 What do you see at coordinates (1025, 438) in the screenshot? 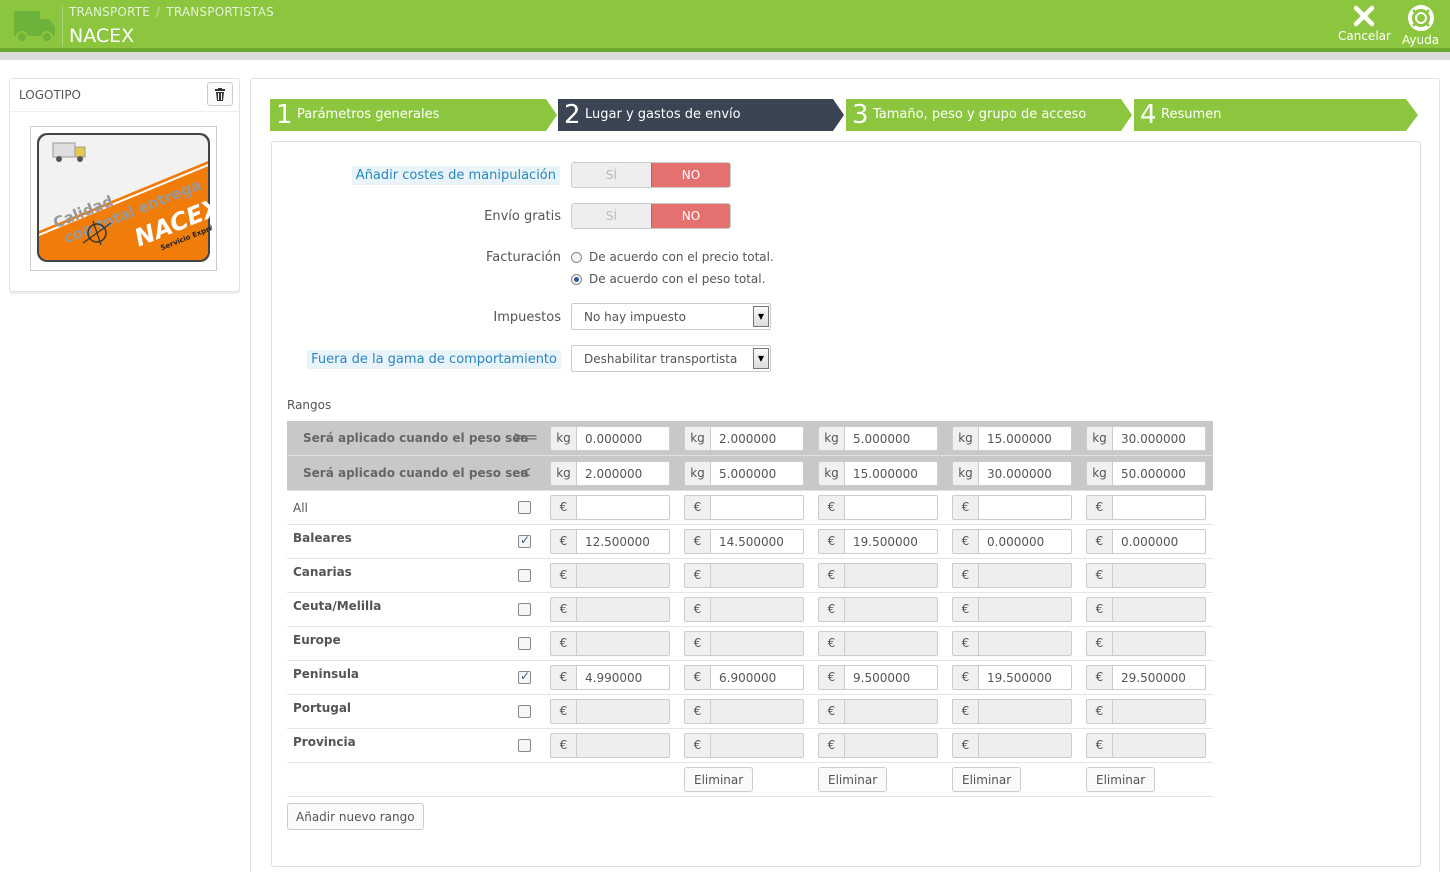
I see `range-from-field-input: 15.000000` at bounding box center [1025, 438].